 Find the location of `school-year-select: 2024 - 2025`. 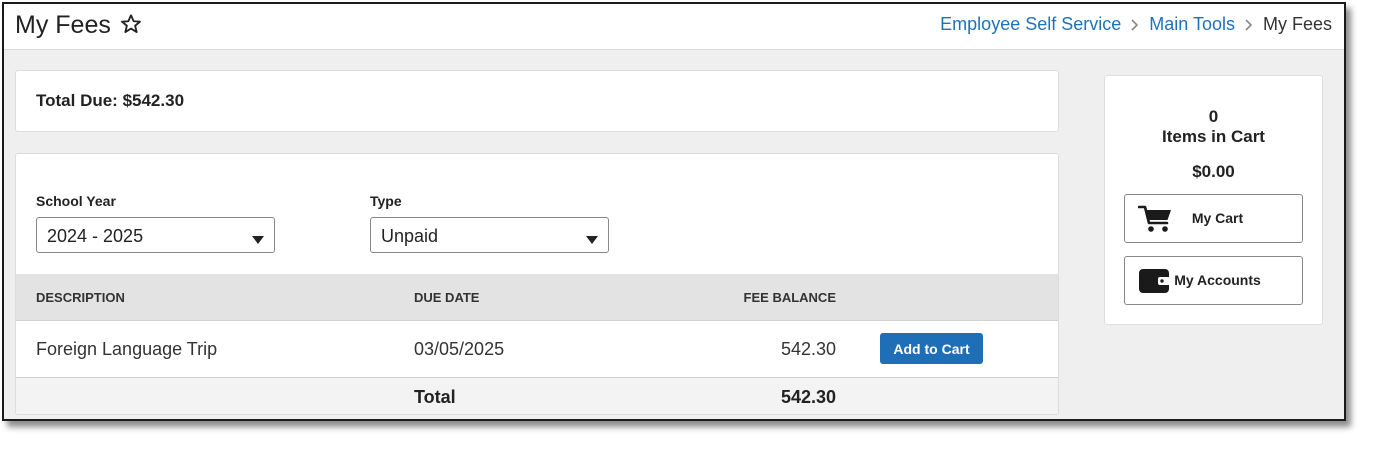

school-year-select: 2024 - 2025 is located at coordinates (155, 235).